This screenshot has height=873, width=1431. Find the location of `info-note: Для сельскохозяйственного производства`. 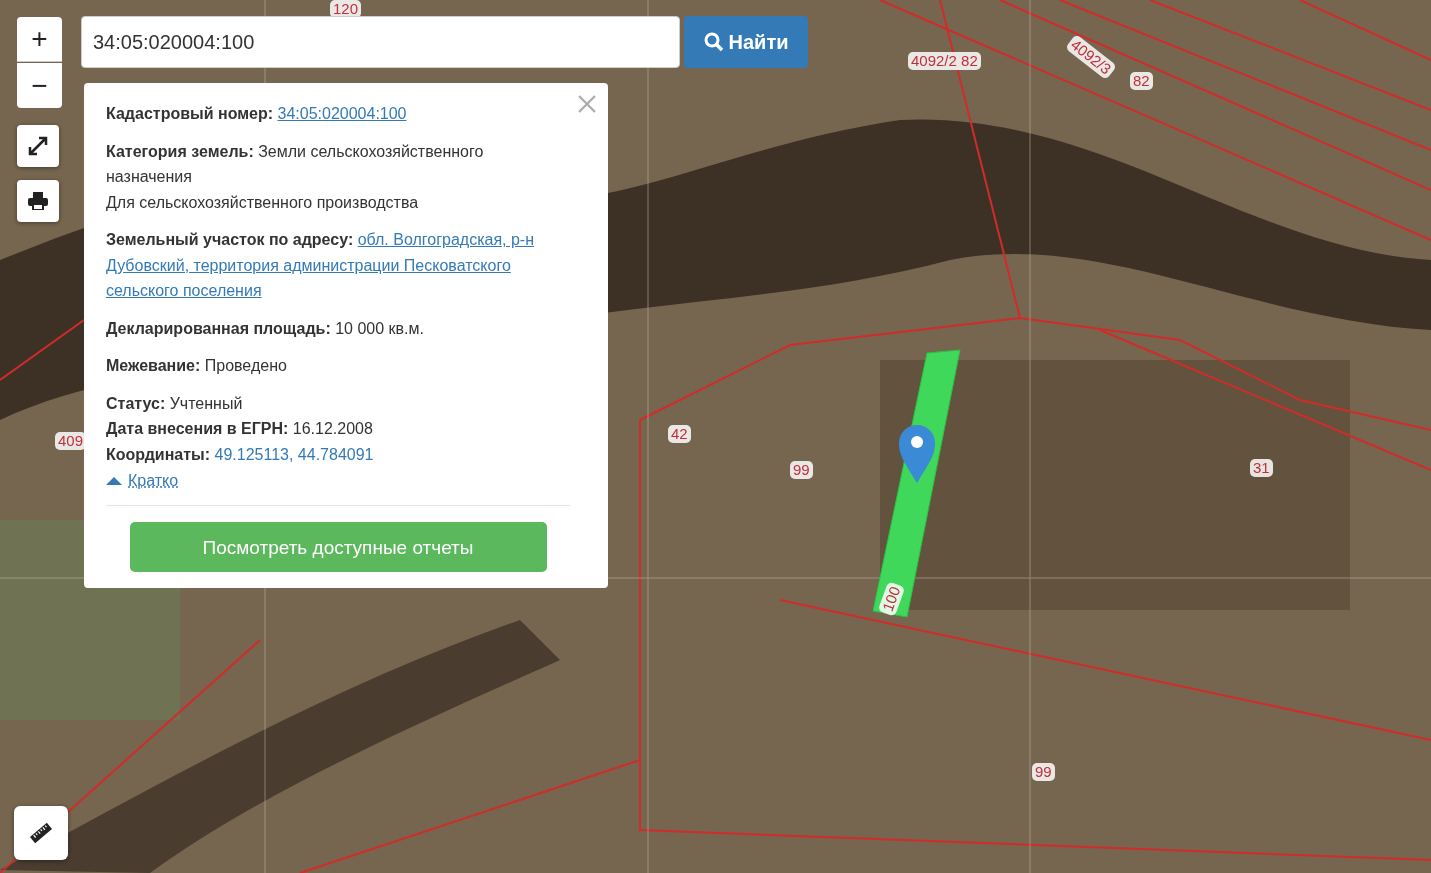

info-note: Для сельскохозяйственного производства is located at coordinates (263, 202).